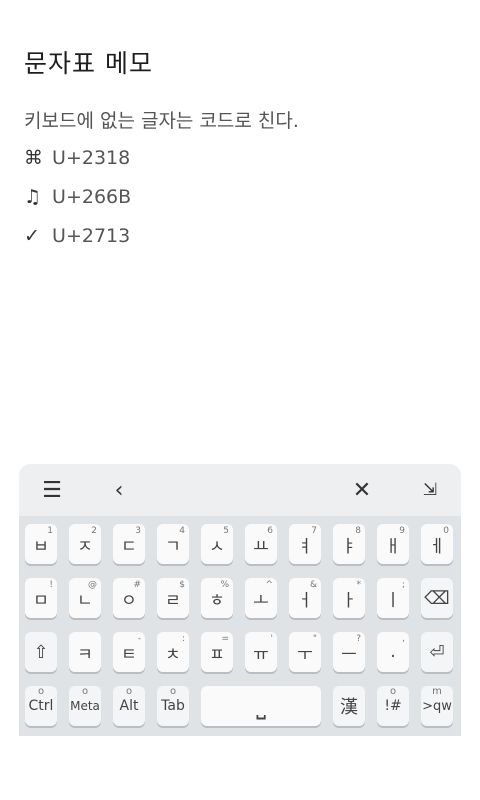 The width and height of the screenshot is (480, 800). I want to click on language-switch-key: m >qw, so click(437, 706).